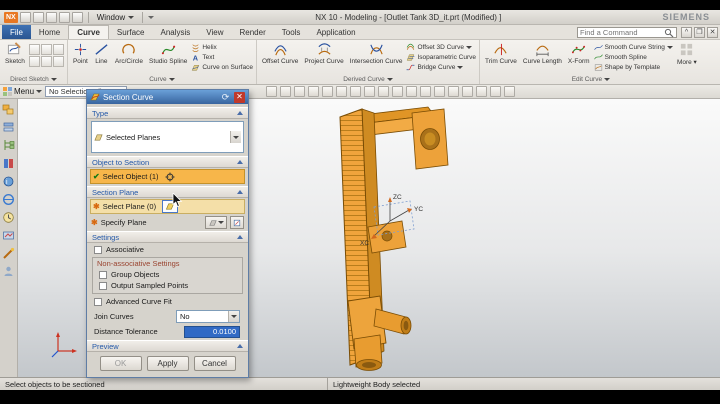  Describe the element at coordinates (8, 253) in the screenshot. I see `manufacturing-wizards-icon` at that location.